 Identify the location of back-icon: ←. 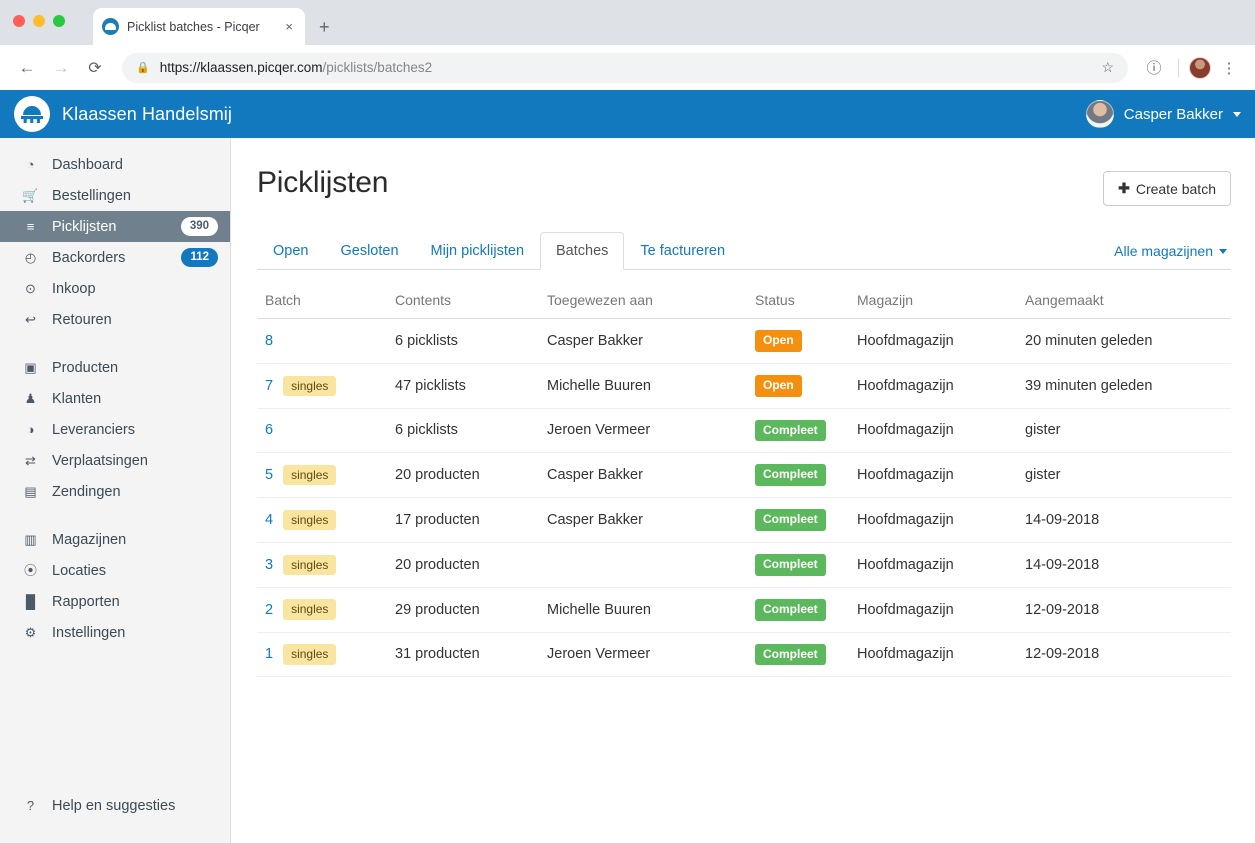
(27, 68).